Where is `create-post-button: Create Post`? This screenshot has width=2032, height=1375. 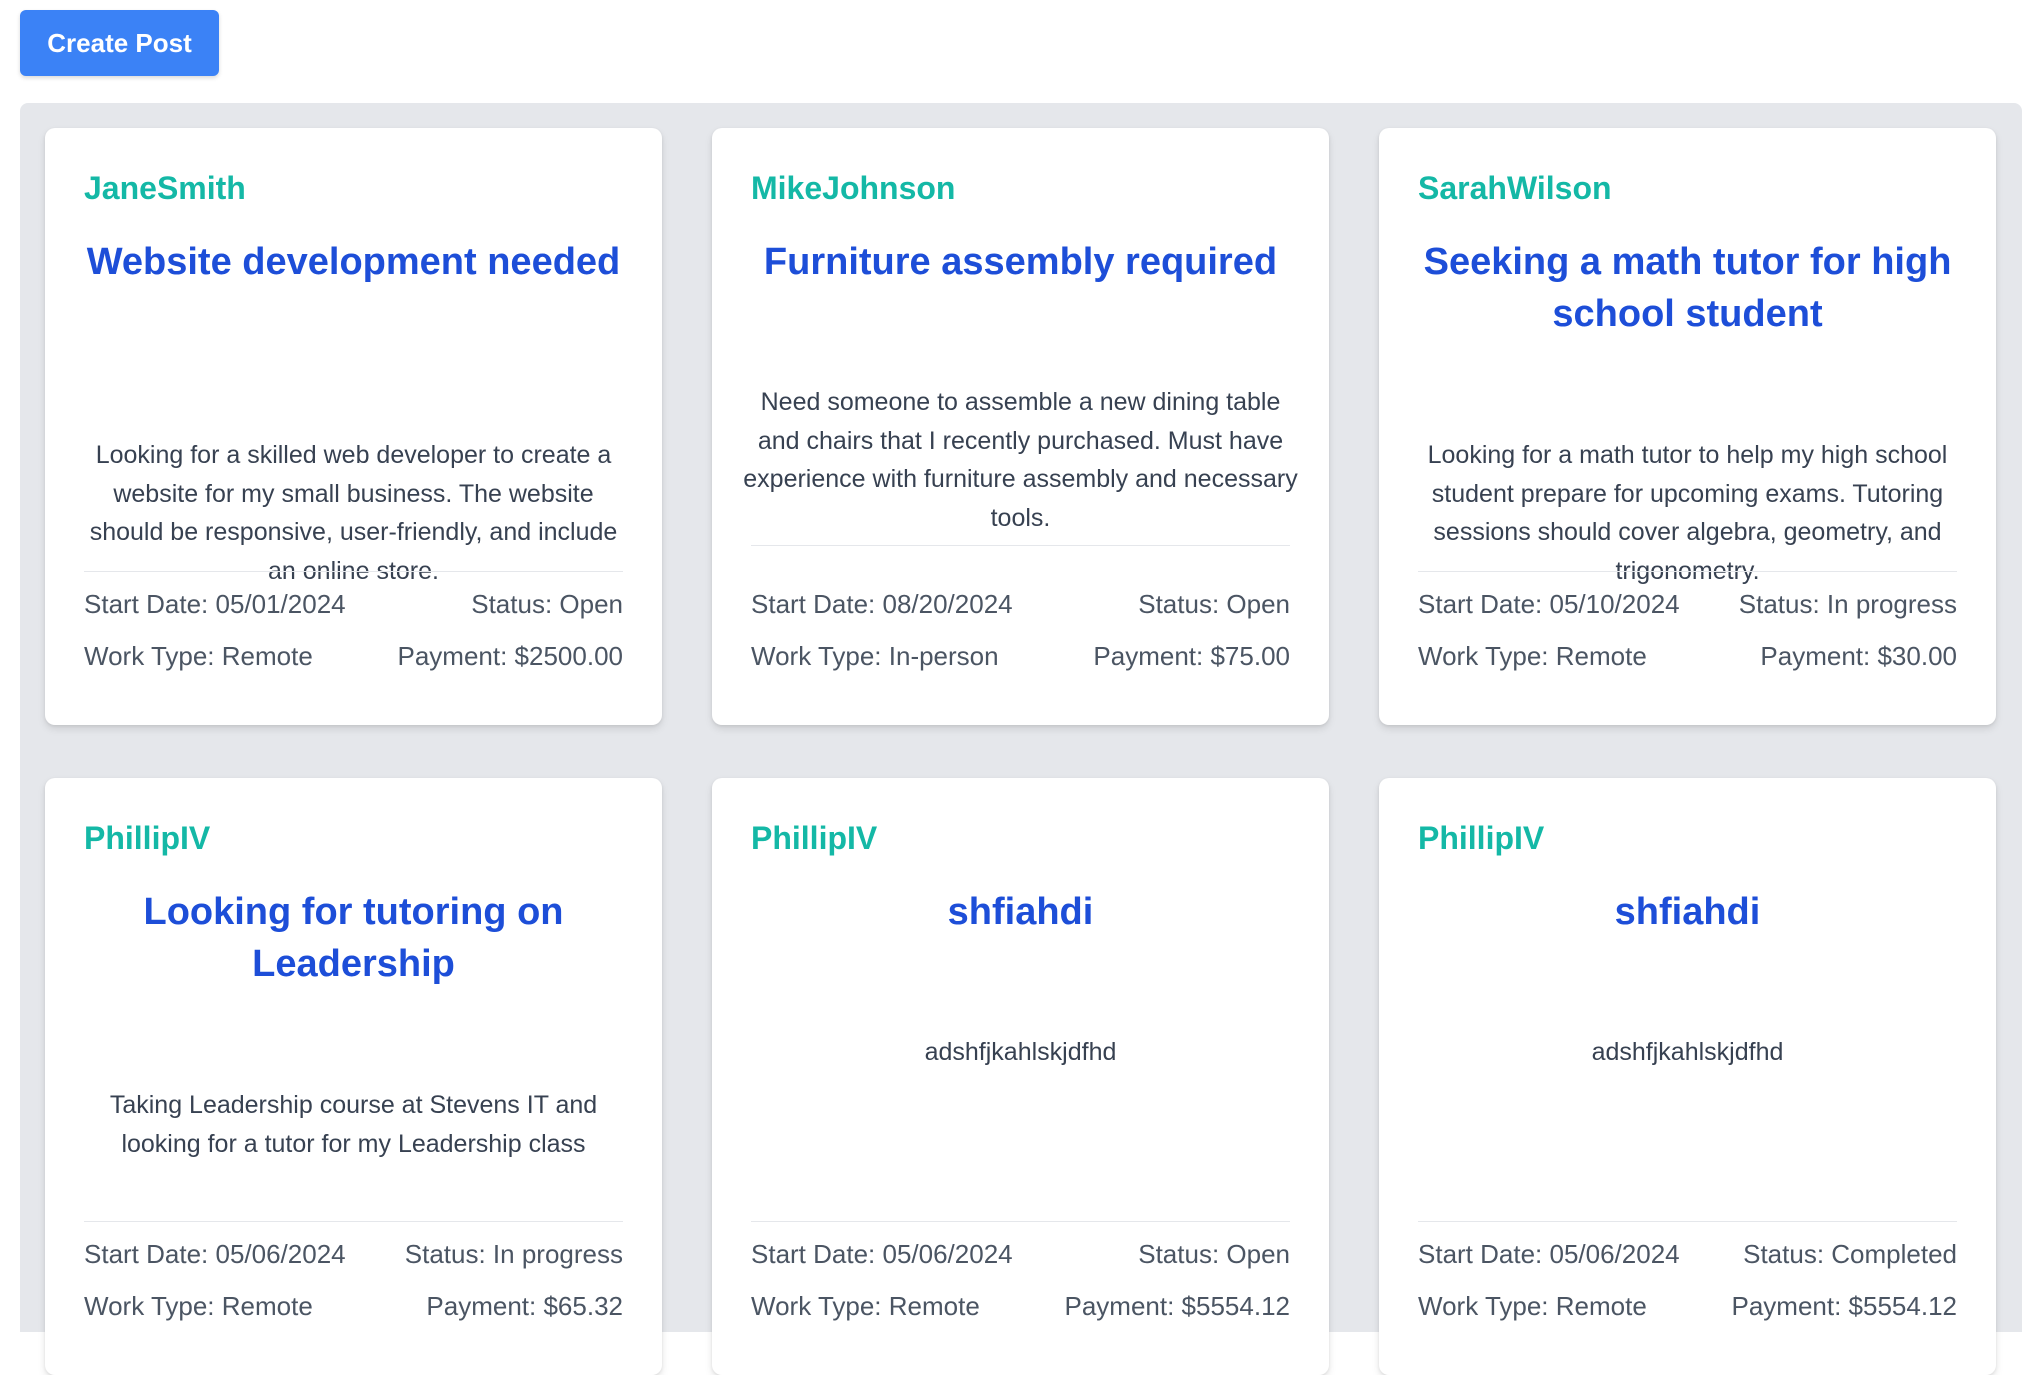 create-post-button: Create Post is located at coordinates (119, 43).